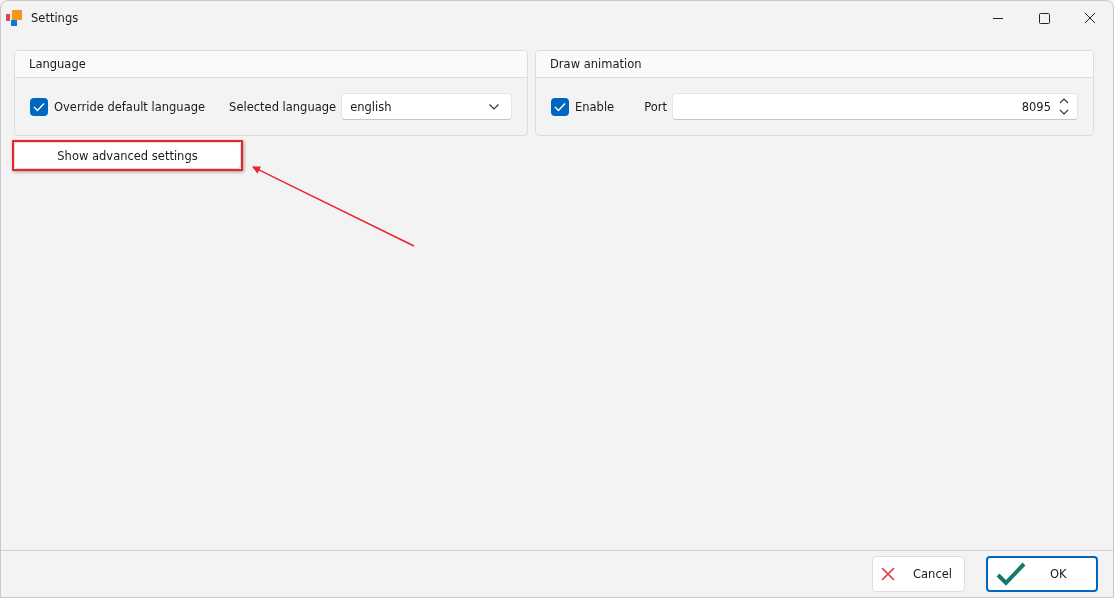 The width and height of the screenshot is (1114, 598). I want to click on port-spinner: 8095, so click(875, 106).